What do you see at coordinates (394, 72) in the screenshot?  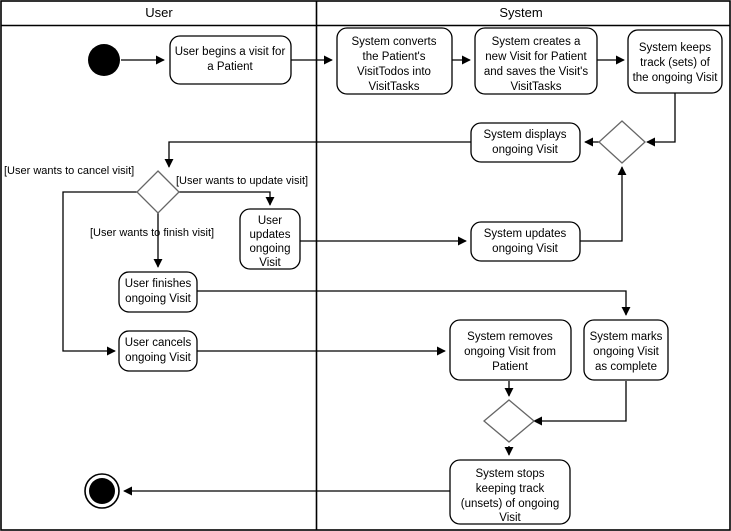 I see `action-label-line: VisitTodos into` at bounding box center [394, 72].